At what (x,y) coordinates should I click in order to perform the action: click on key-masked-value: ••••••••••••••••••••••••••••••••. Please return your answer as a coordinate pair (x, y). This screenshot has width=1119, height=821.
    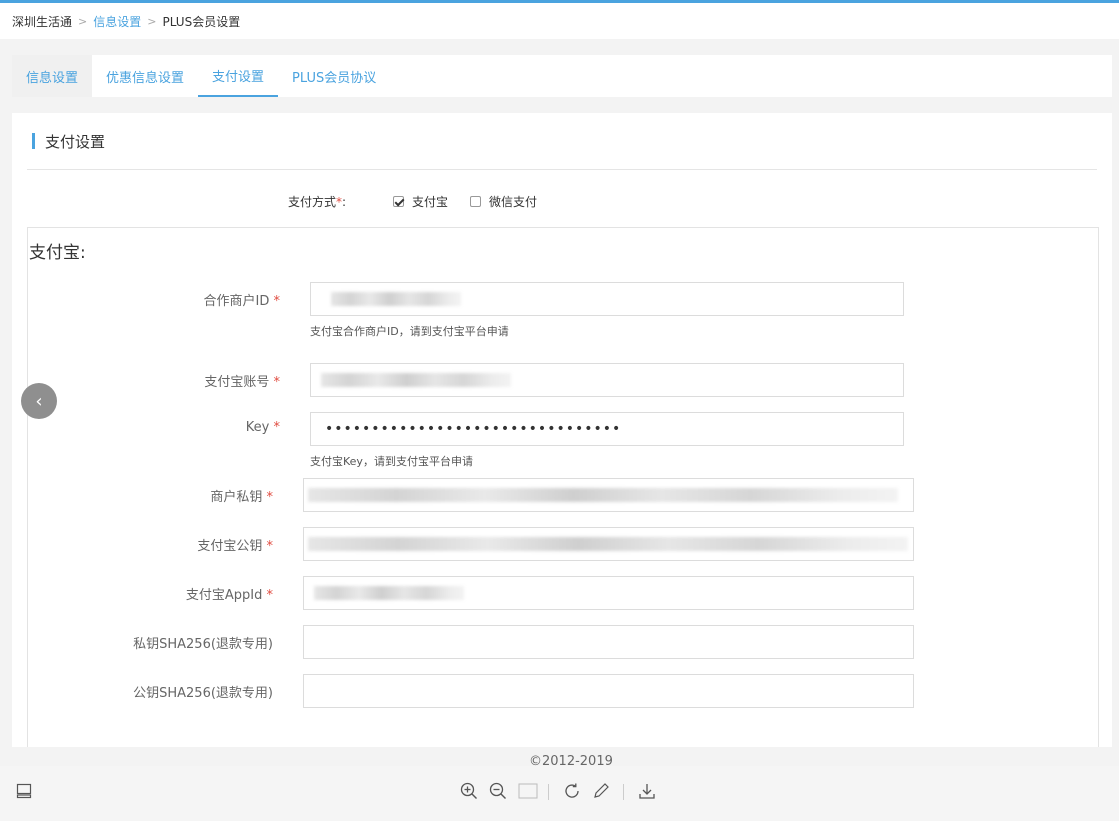
    Looking at the image, I should click on (473, 429).